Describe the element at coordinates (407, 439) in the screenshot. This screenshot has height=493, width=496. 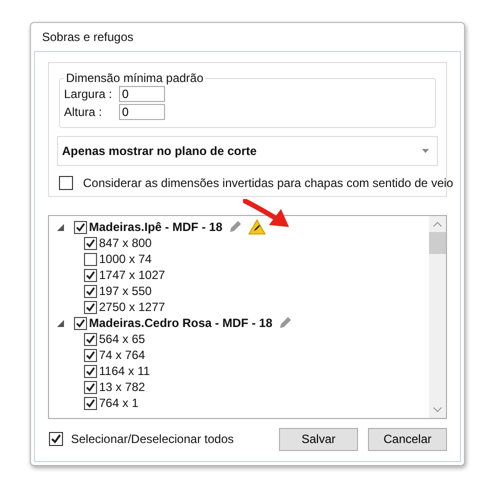
I see `dialog-button: Cancelar` at that location.